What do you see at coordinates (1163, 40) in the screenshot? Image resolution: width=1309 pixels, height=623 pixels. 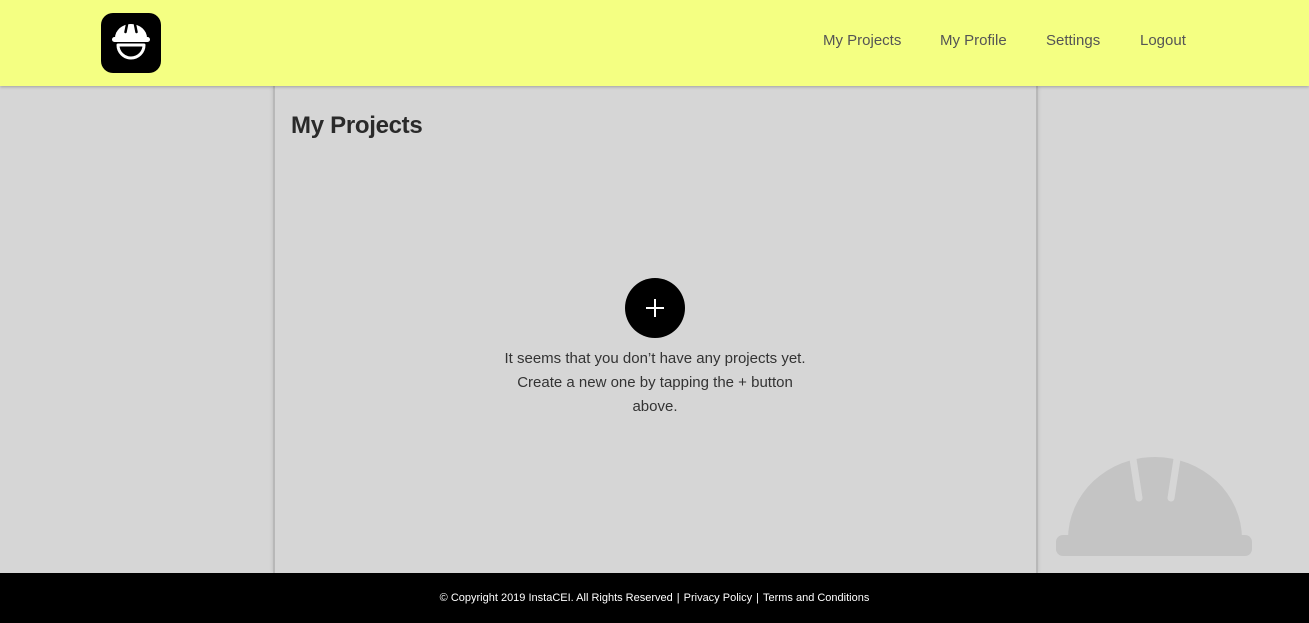 I see `nav-logout: Logout` at bounding box center [1163, 40].